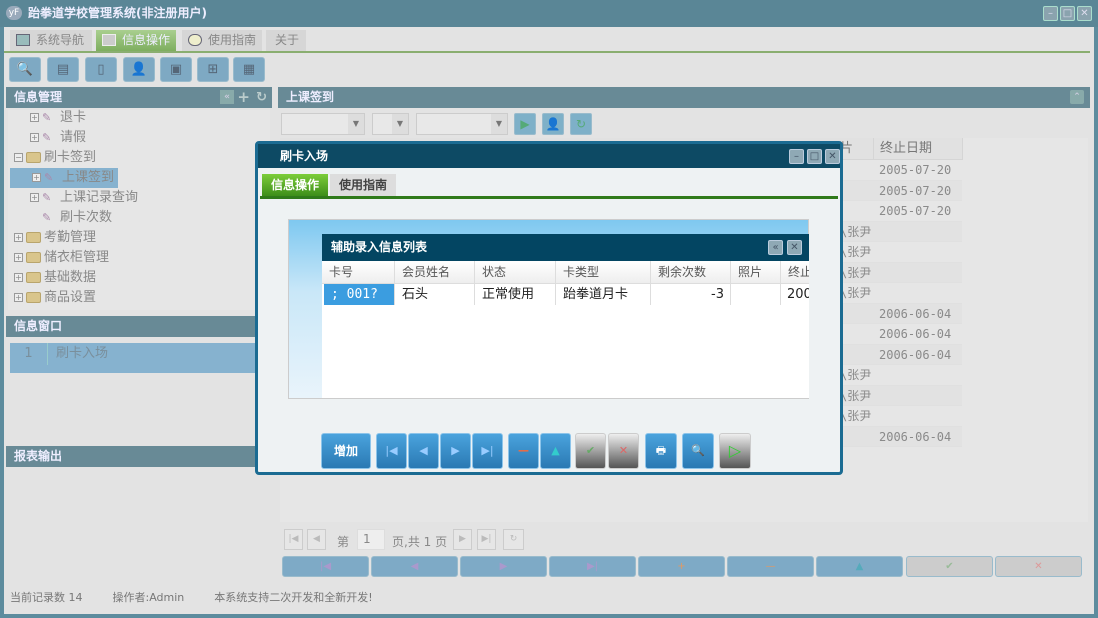 This screenshot has width=1098, height=618. What do you see at coordinates (38, 97) in the screenshot?
I see `panel-title: 信息管理` at bounding box center [38, 97].